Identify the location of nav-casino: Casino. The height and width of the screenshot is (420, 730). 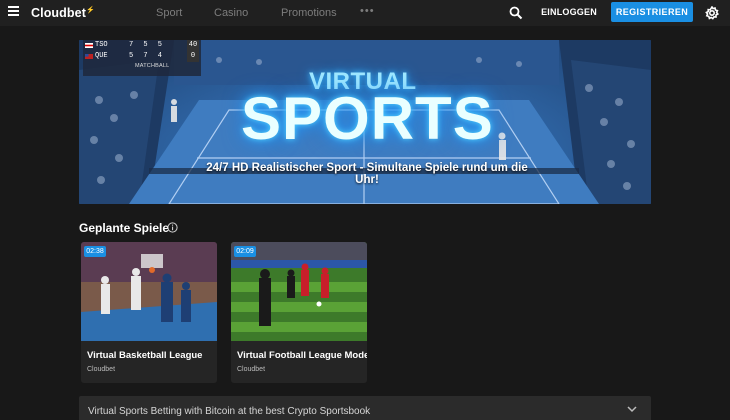
(231, 13).